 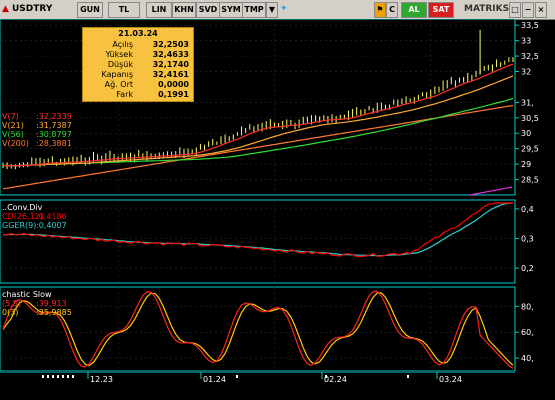 What do you see at coordinates (173, 84) in the screenshot?
I see `tooltip-value: 0,0000` at bounding box center [173, 84].